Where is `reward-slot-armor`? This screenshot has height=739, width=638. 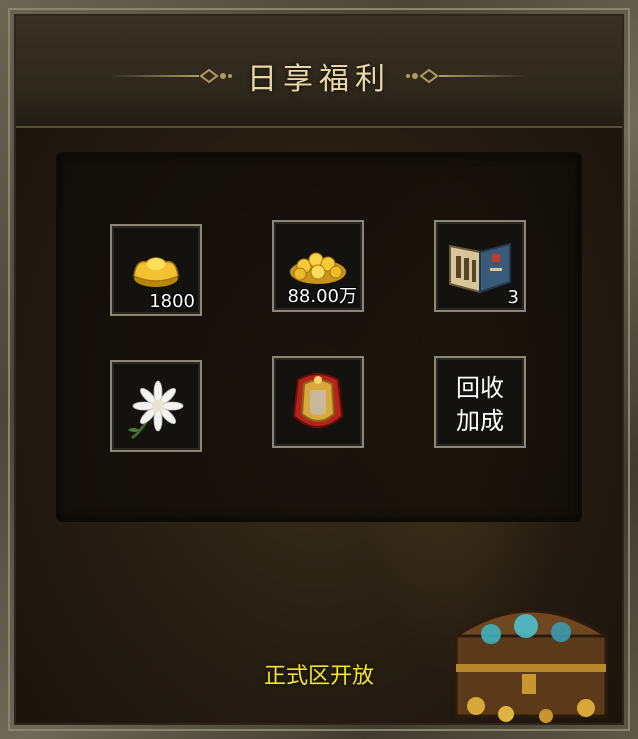 reward-slot-armor is located at coordinates (318, 402).